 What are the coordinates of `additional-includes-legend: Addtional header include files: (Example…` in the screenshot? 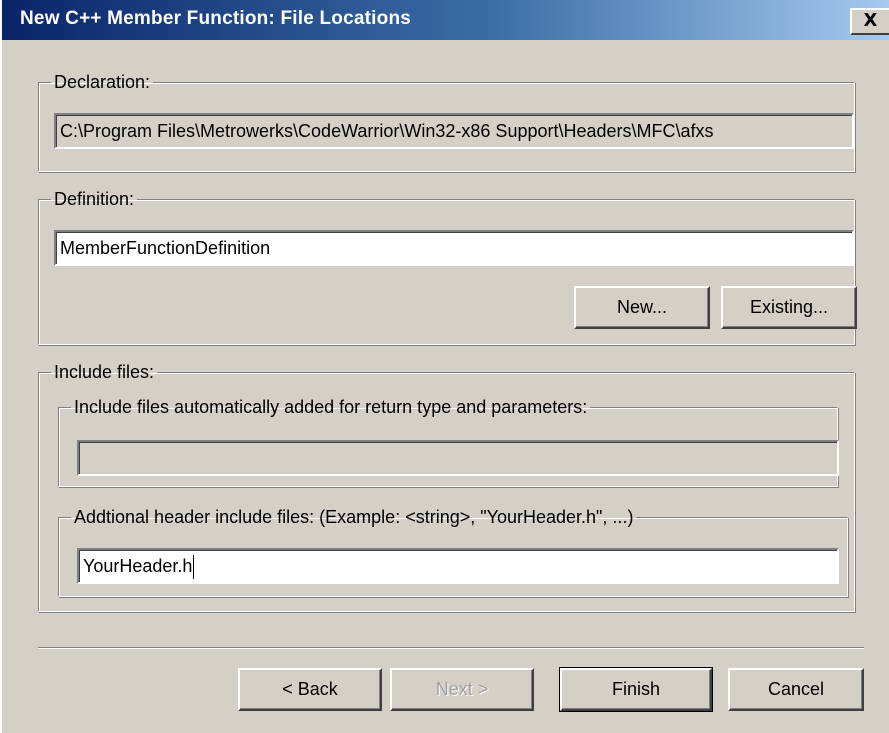 It's located at (354, 517).